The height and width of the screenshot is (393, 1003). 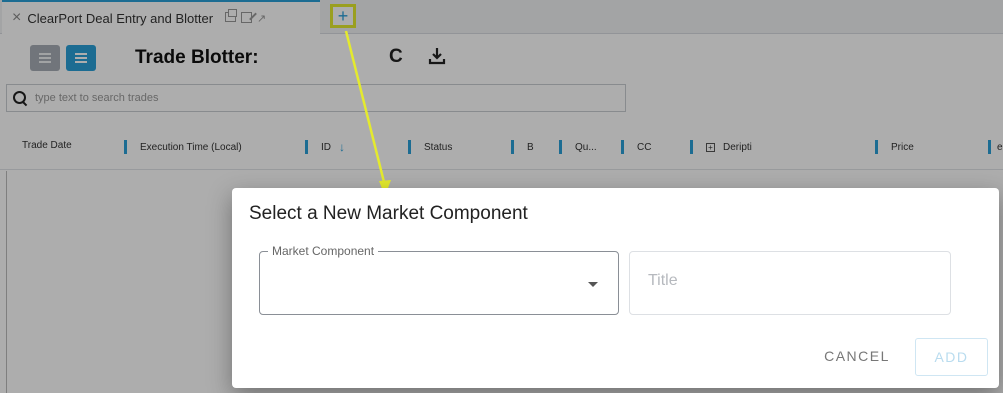 I want to click on title-input, so click(x=793, y=281).